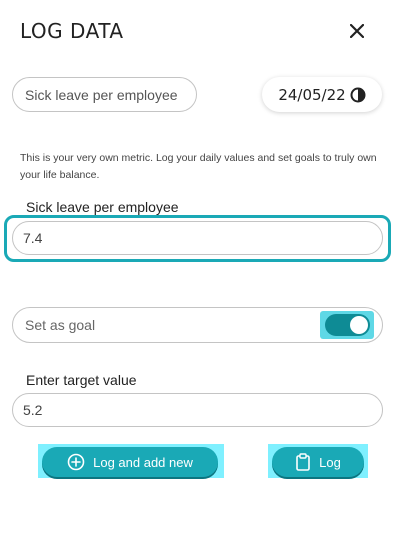 The height and width of the screenshot is (534, 397). What do you see at coordinates (318, 462) in the screenshot?
I see `log-button: Log` at bounding box center [318, 462].